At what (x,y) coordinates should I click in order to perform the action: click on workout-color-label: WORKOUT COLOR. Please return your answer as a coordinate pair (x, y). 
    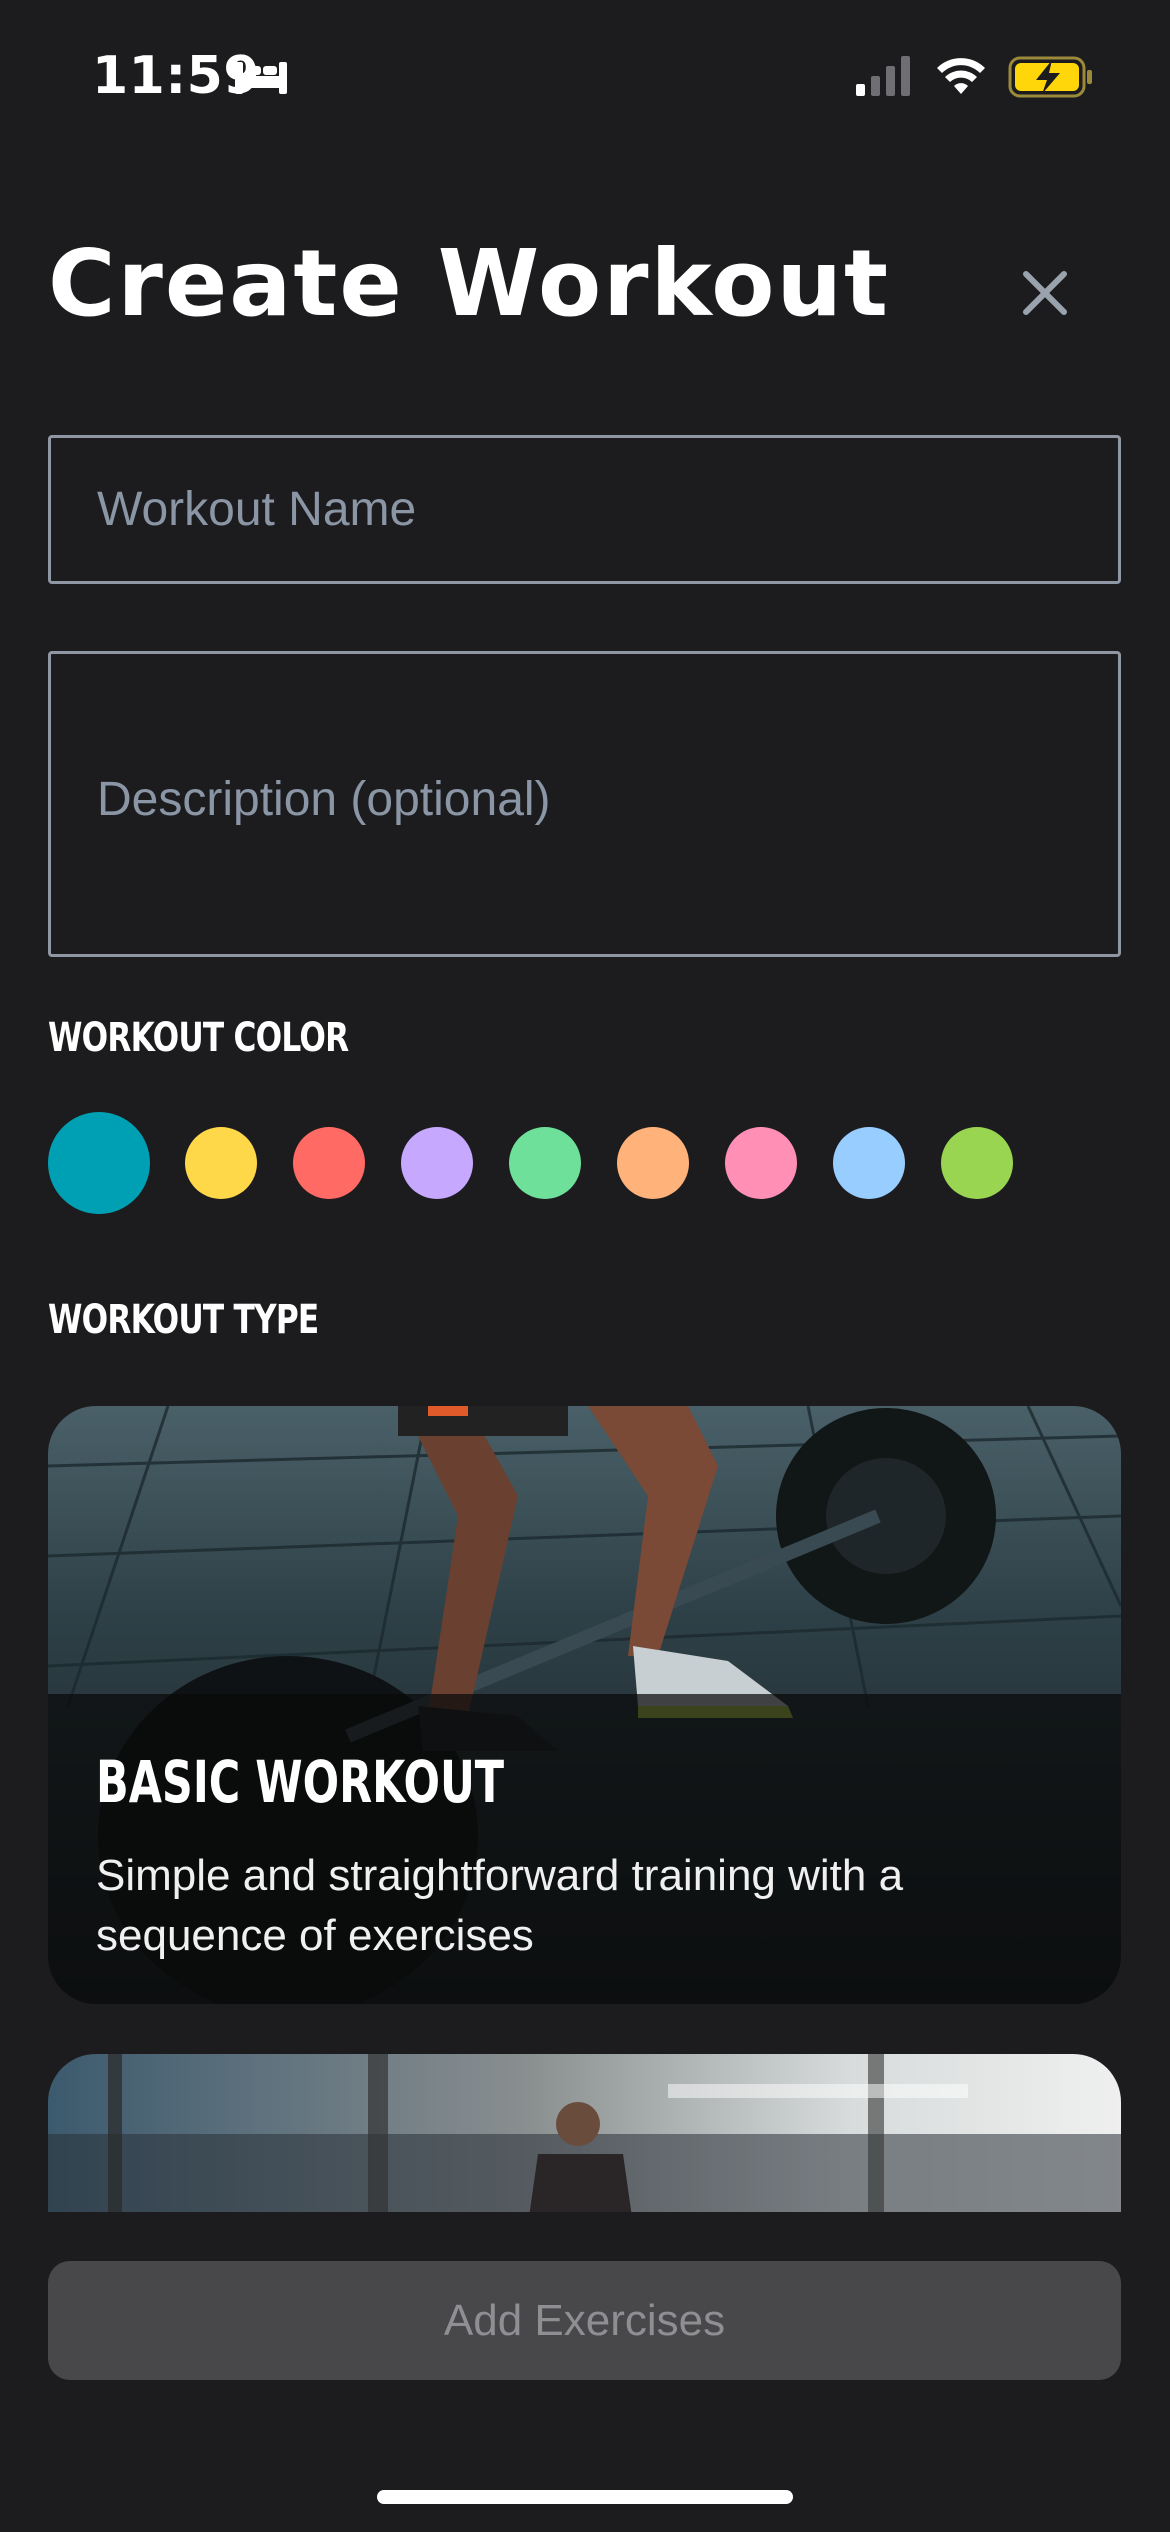
    Looking at the image, I should click on (198, 1038).